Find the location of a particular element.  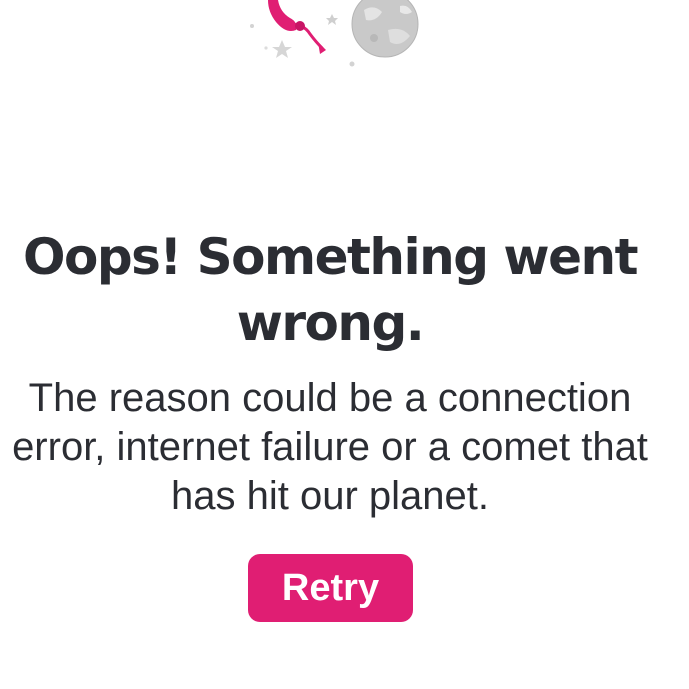

retry-button: Retry is located at coordinates (330, 588).